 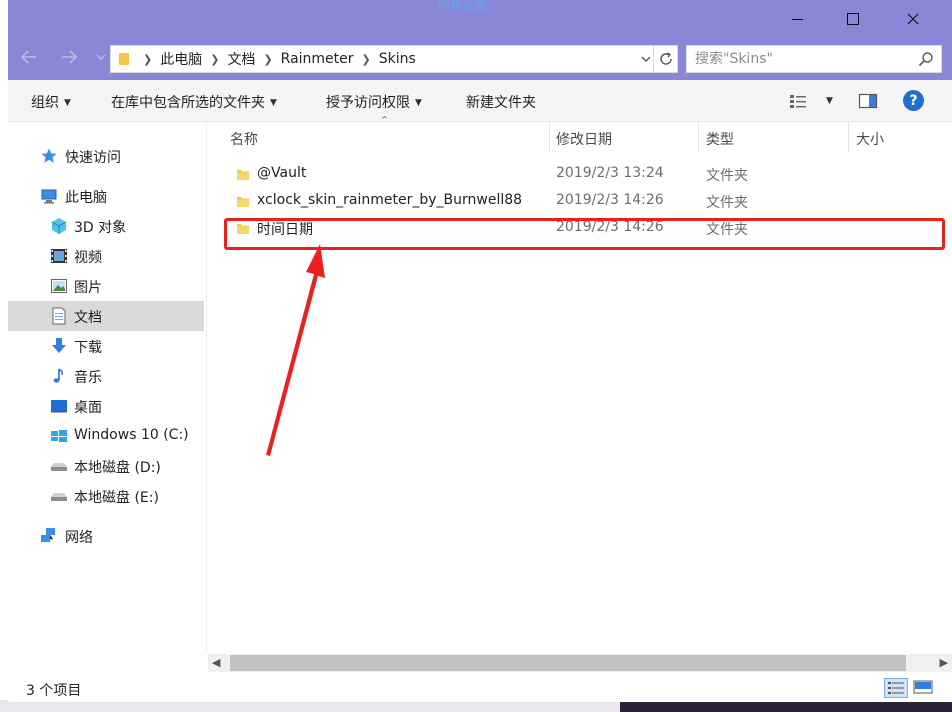 What do you see at coordinates (29, 57) in the screenshot?
I see `back-arrow-icon` at bounding box center [29, 57].